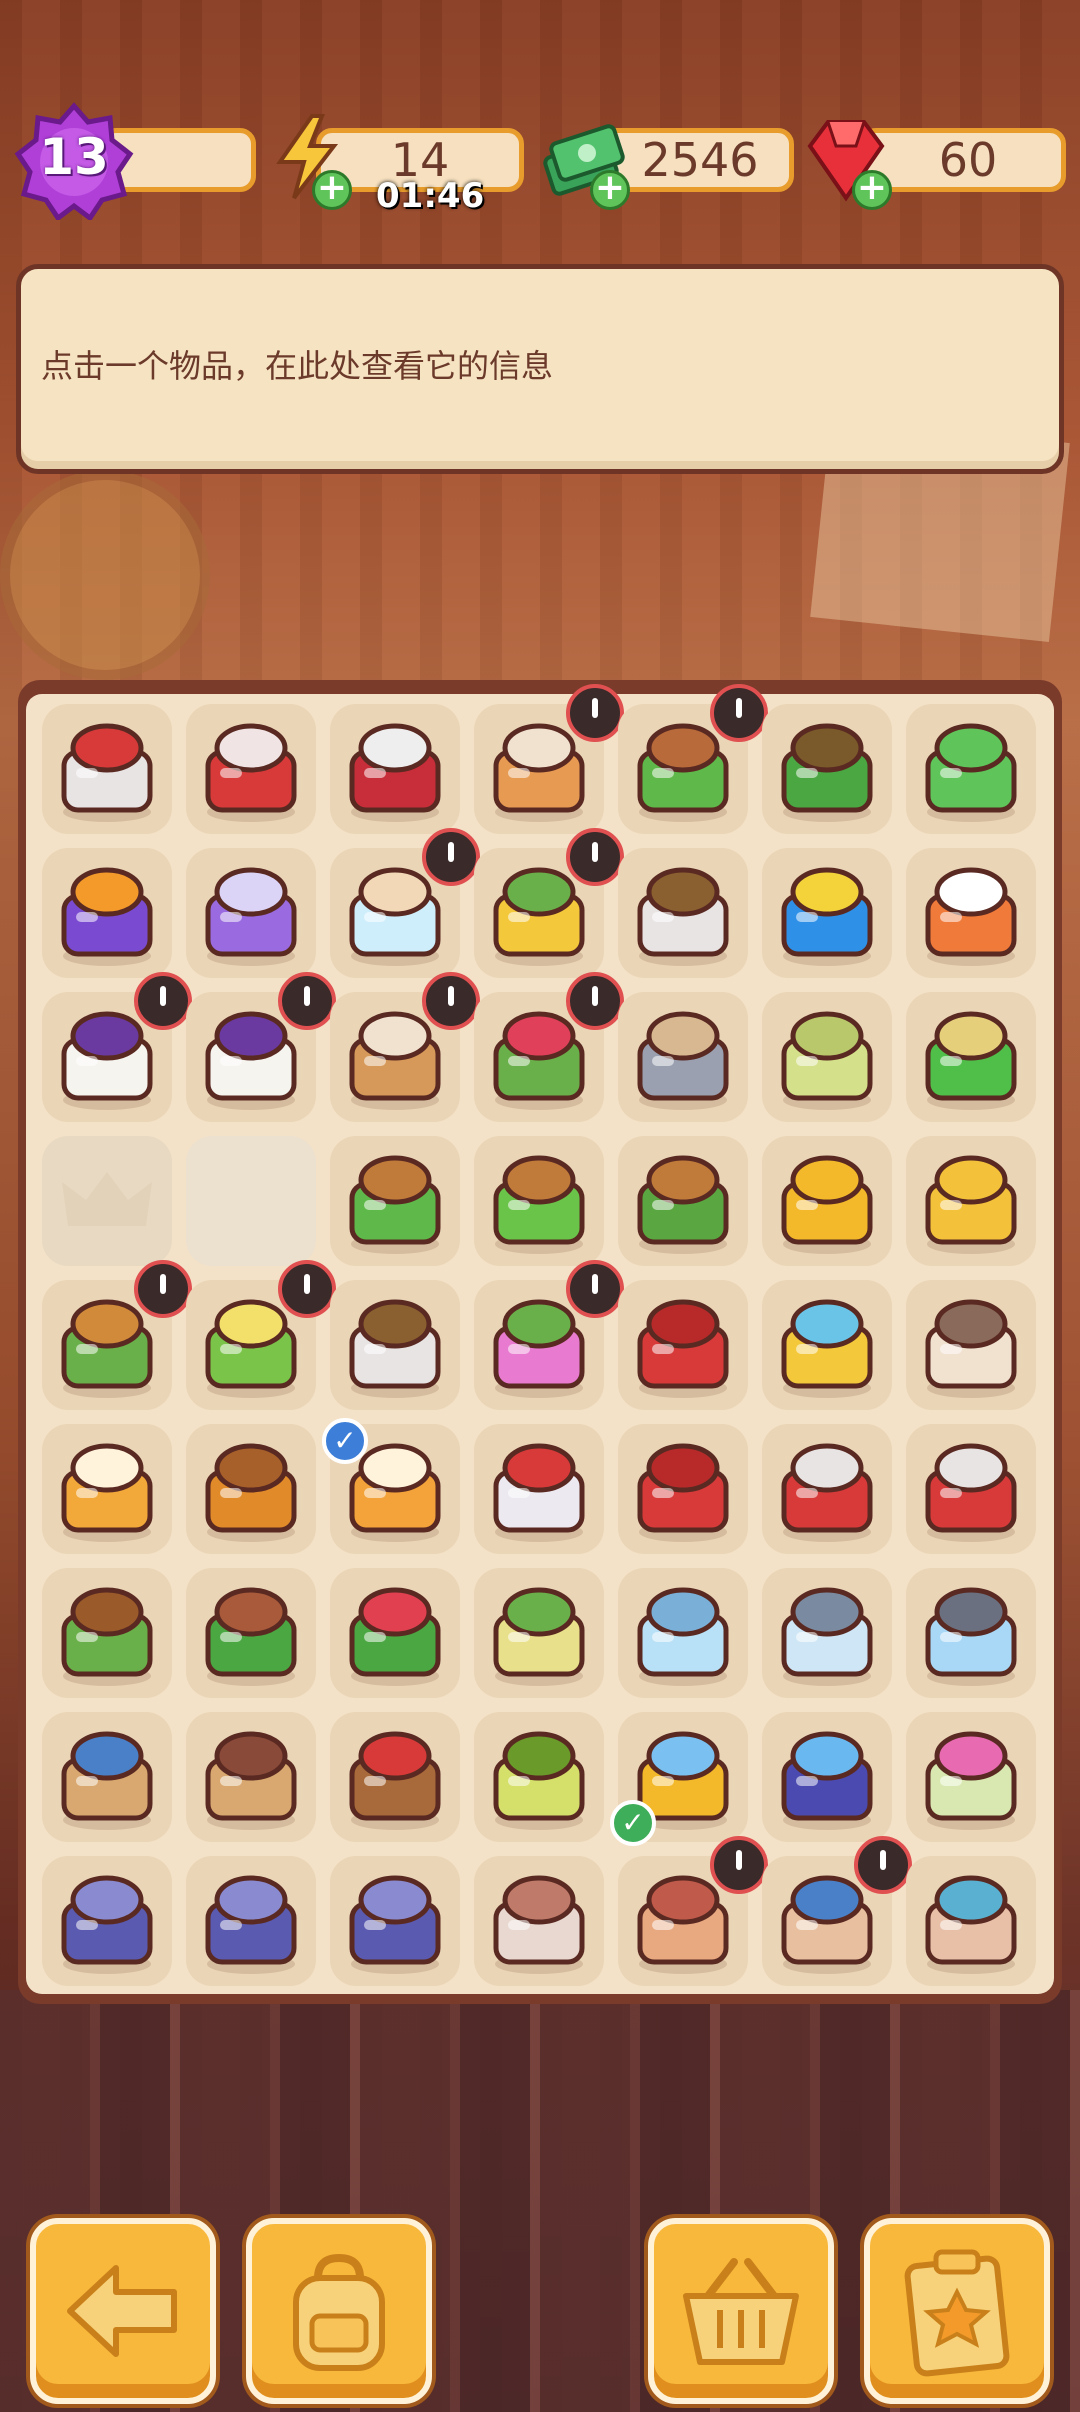  What do you see at coordinates (633, 1823) in the screenshot?
I see `checkmark-icon: ✓` at bounding box center [633, 1823].